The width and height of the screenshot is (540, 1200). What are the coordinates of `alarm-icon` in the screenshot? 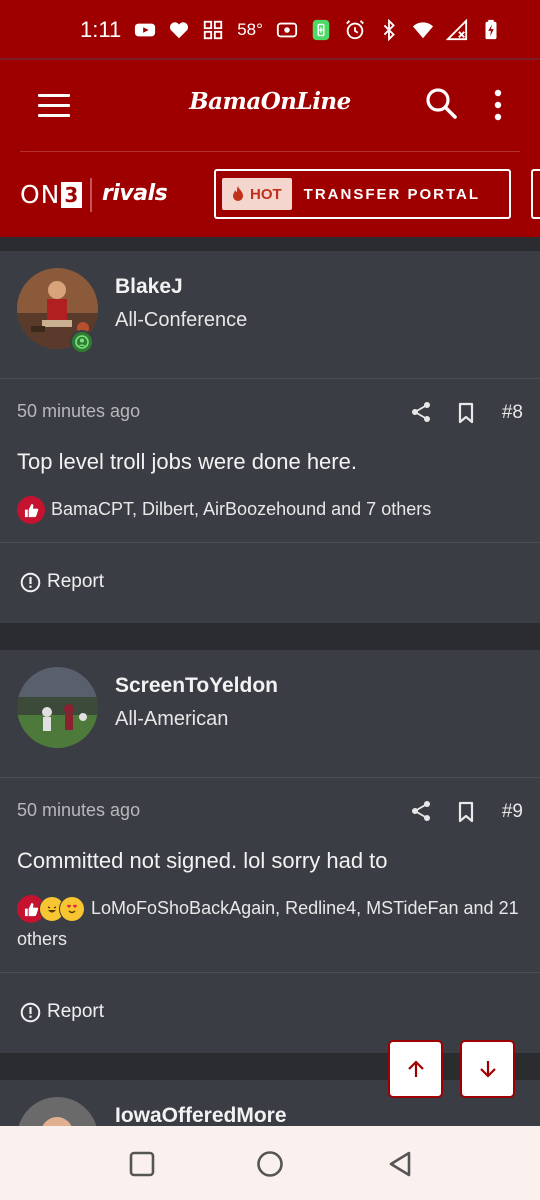 It's located at (355, 30).